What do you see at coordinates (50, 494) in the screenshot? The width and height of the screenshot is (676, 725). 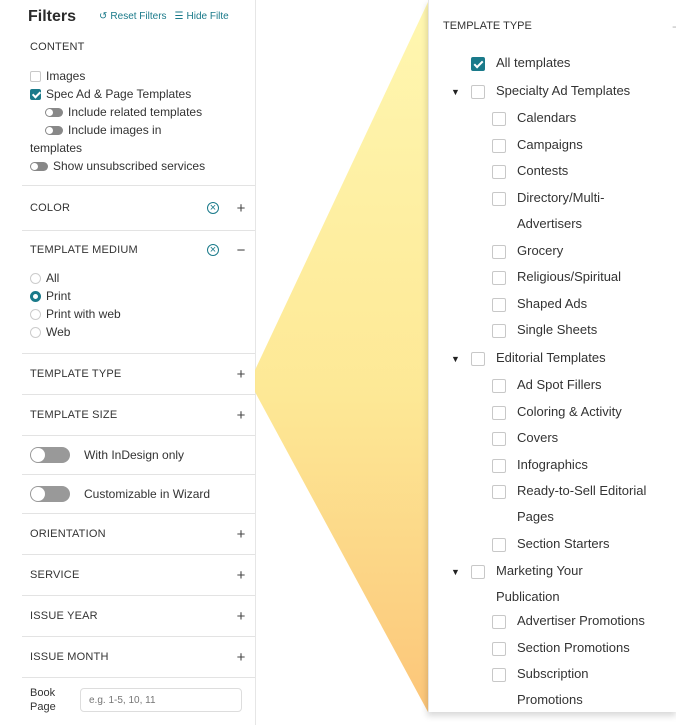 I see `wizard-toggle` at bounding box center [50, 494].